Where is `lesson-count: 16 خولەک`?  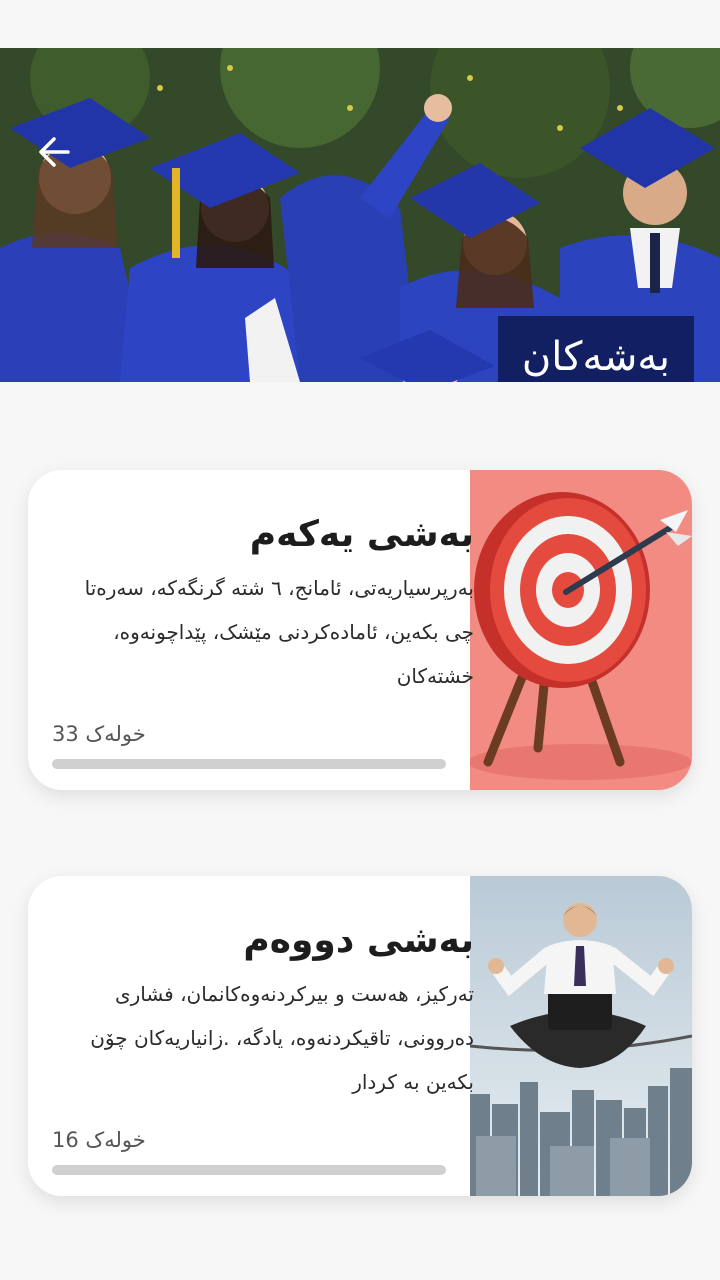 lesson-count: 16 خولەک is located at coordinates (99, 1140).